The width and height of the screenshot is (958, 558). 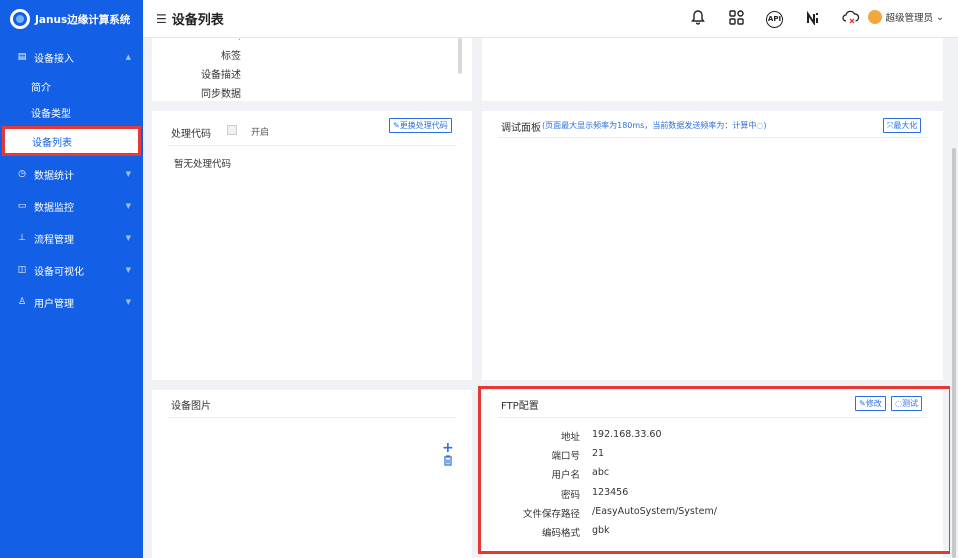 What do you see at coordinates (448, 462) in the screenshot?
I see `trash-icon` at bounding box center [448, 462].